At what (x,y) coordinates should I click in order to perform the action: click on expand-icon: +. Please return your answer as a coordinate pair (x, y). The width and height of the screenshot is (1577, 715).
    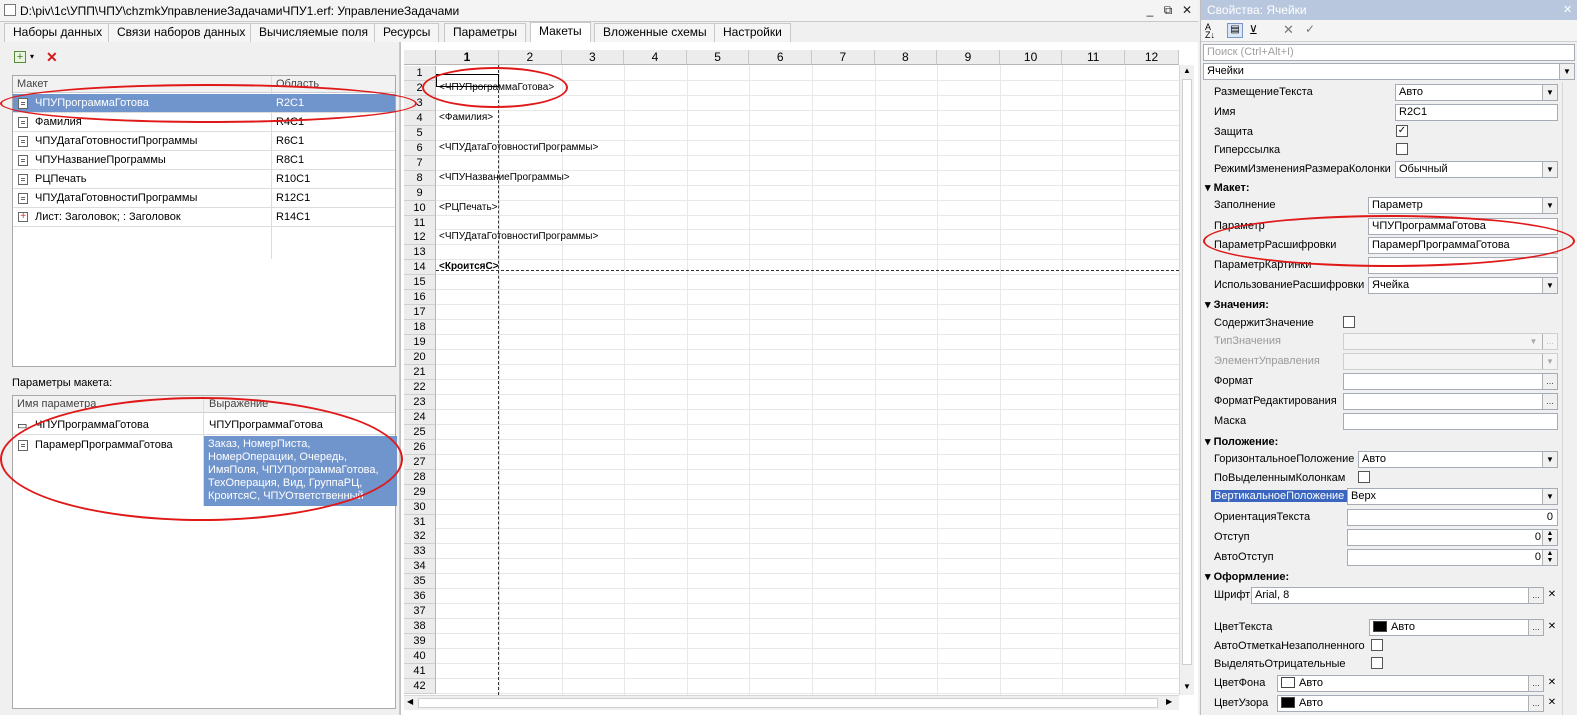
    Looking at the image, I should click on (23, 217).